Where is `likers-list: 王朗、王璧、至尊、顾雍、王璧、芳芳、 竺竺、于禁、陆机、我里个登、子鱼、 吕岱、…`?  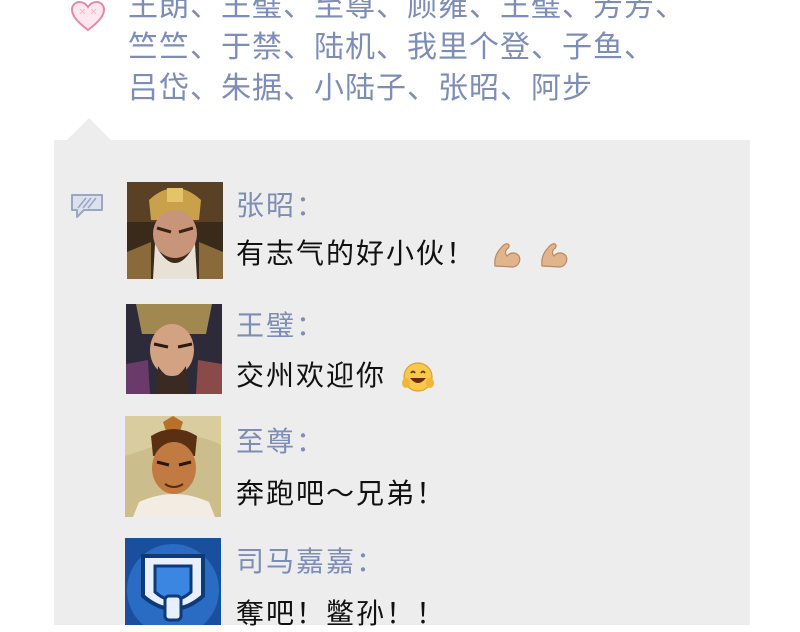
likers-list: 王朗、王璧、至尊、顾雍、王璧、芳芳、 竺竺、于禁、陆机、我里个登、子鱼、 吕岱、… is located at coordinates (438, 54).